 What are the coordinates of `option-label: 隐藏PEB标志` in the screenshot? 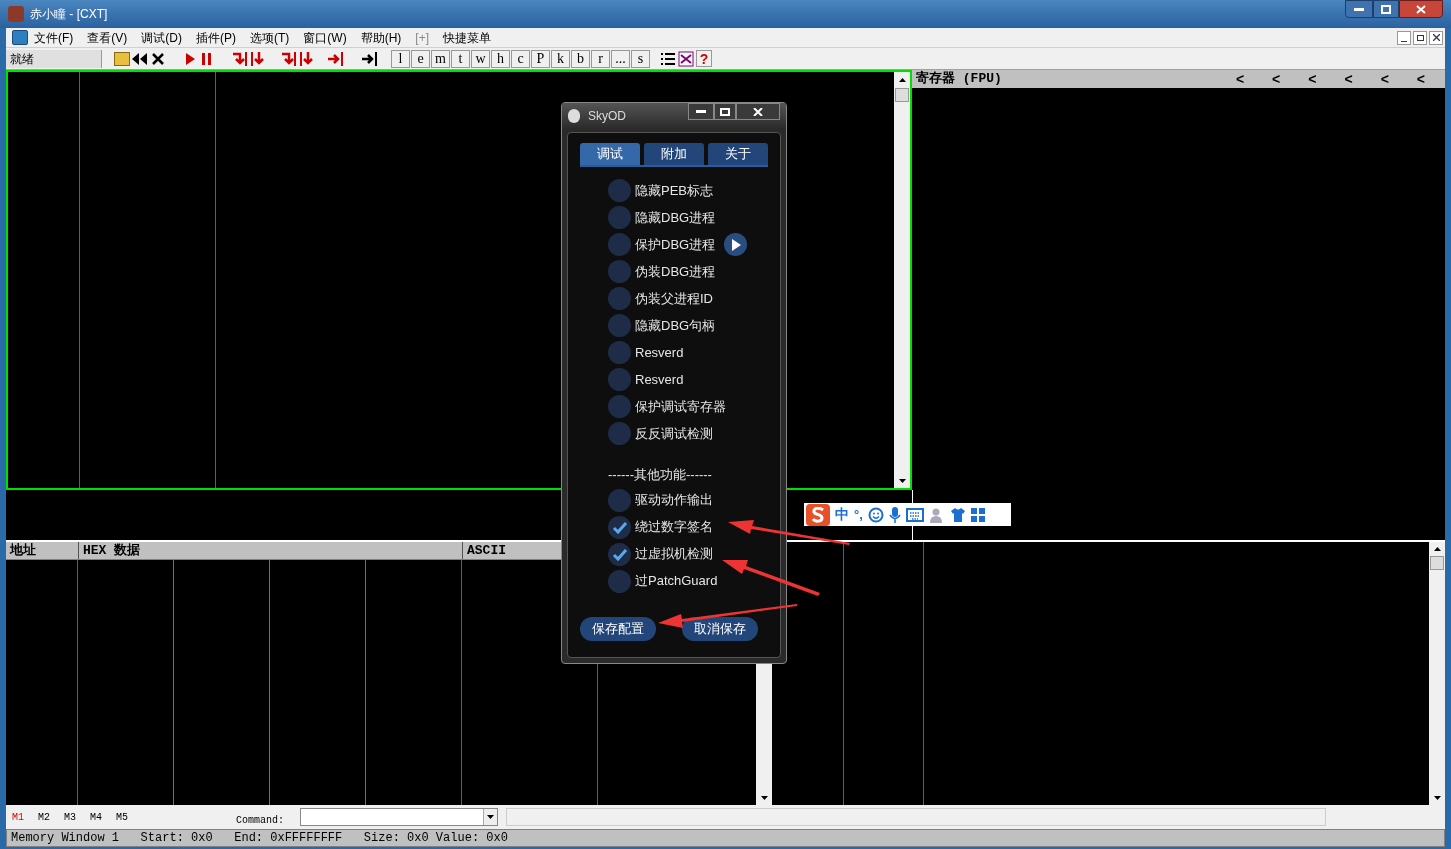 It's located at (674, 190).